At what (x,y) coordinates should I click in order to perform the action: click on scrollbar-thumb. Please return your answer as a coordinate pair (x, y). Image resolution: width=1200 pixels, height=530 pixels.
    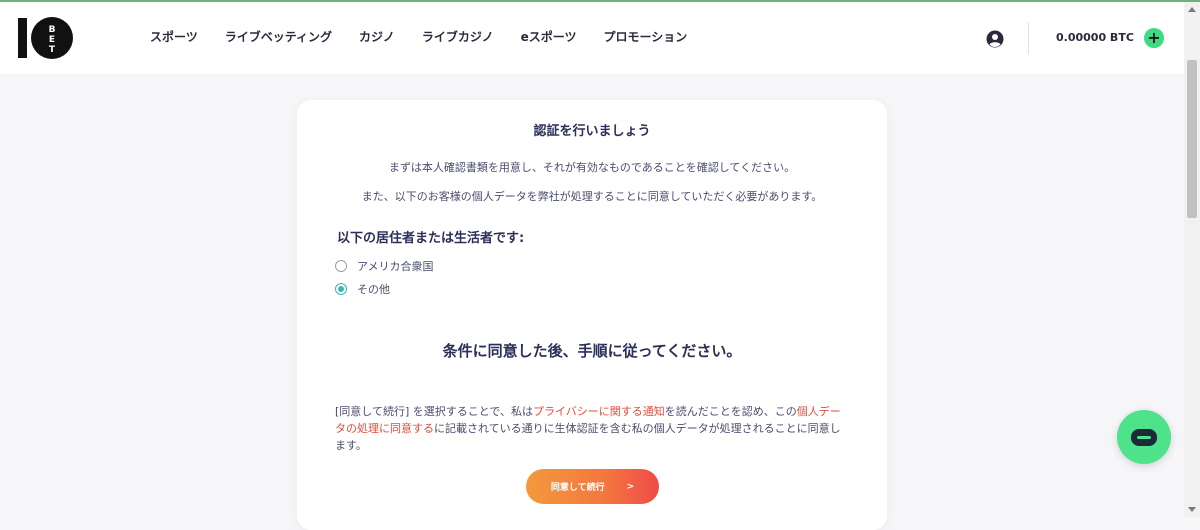
    Looking at the image, I should click on (1192, 139).